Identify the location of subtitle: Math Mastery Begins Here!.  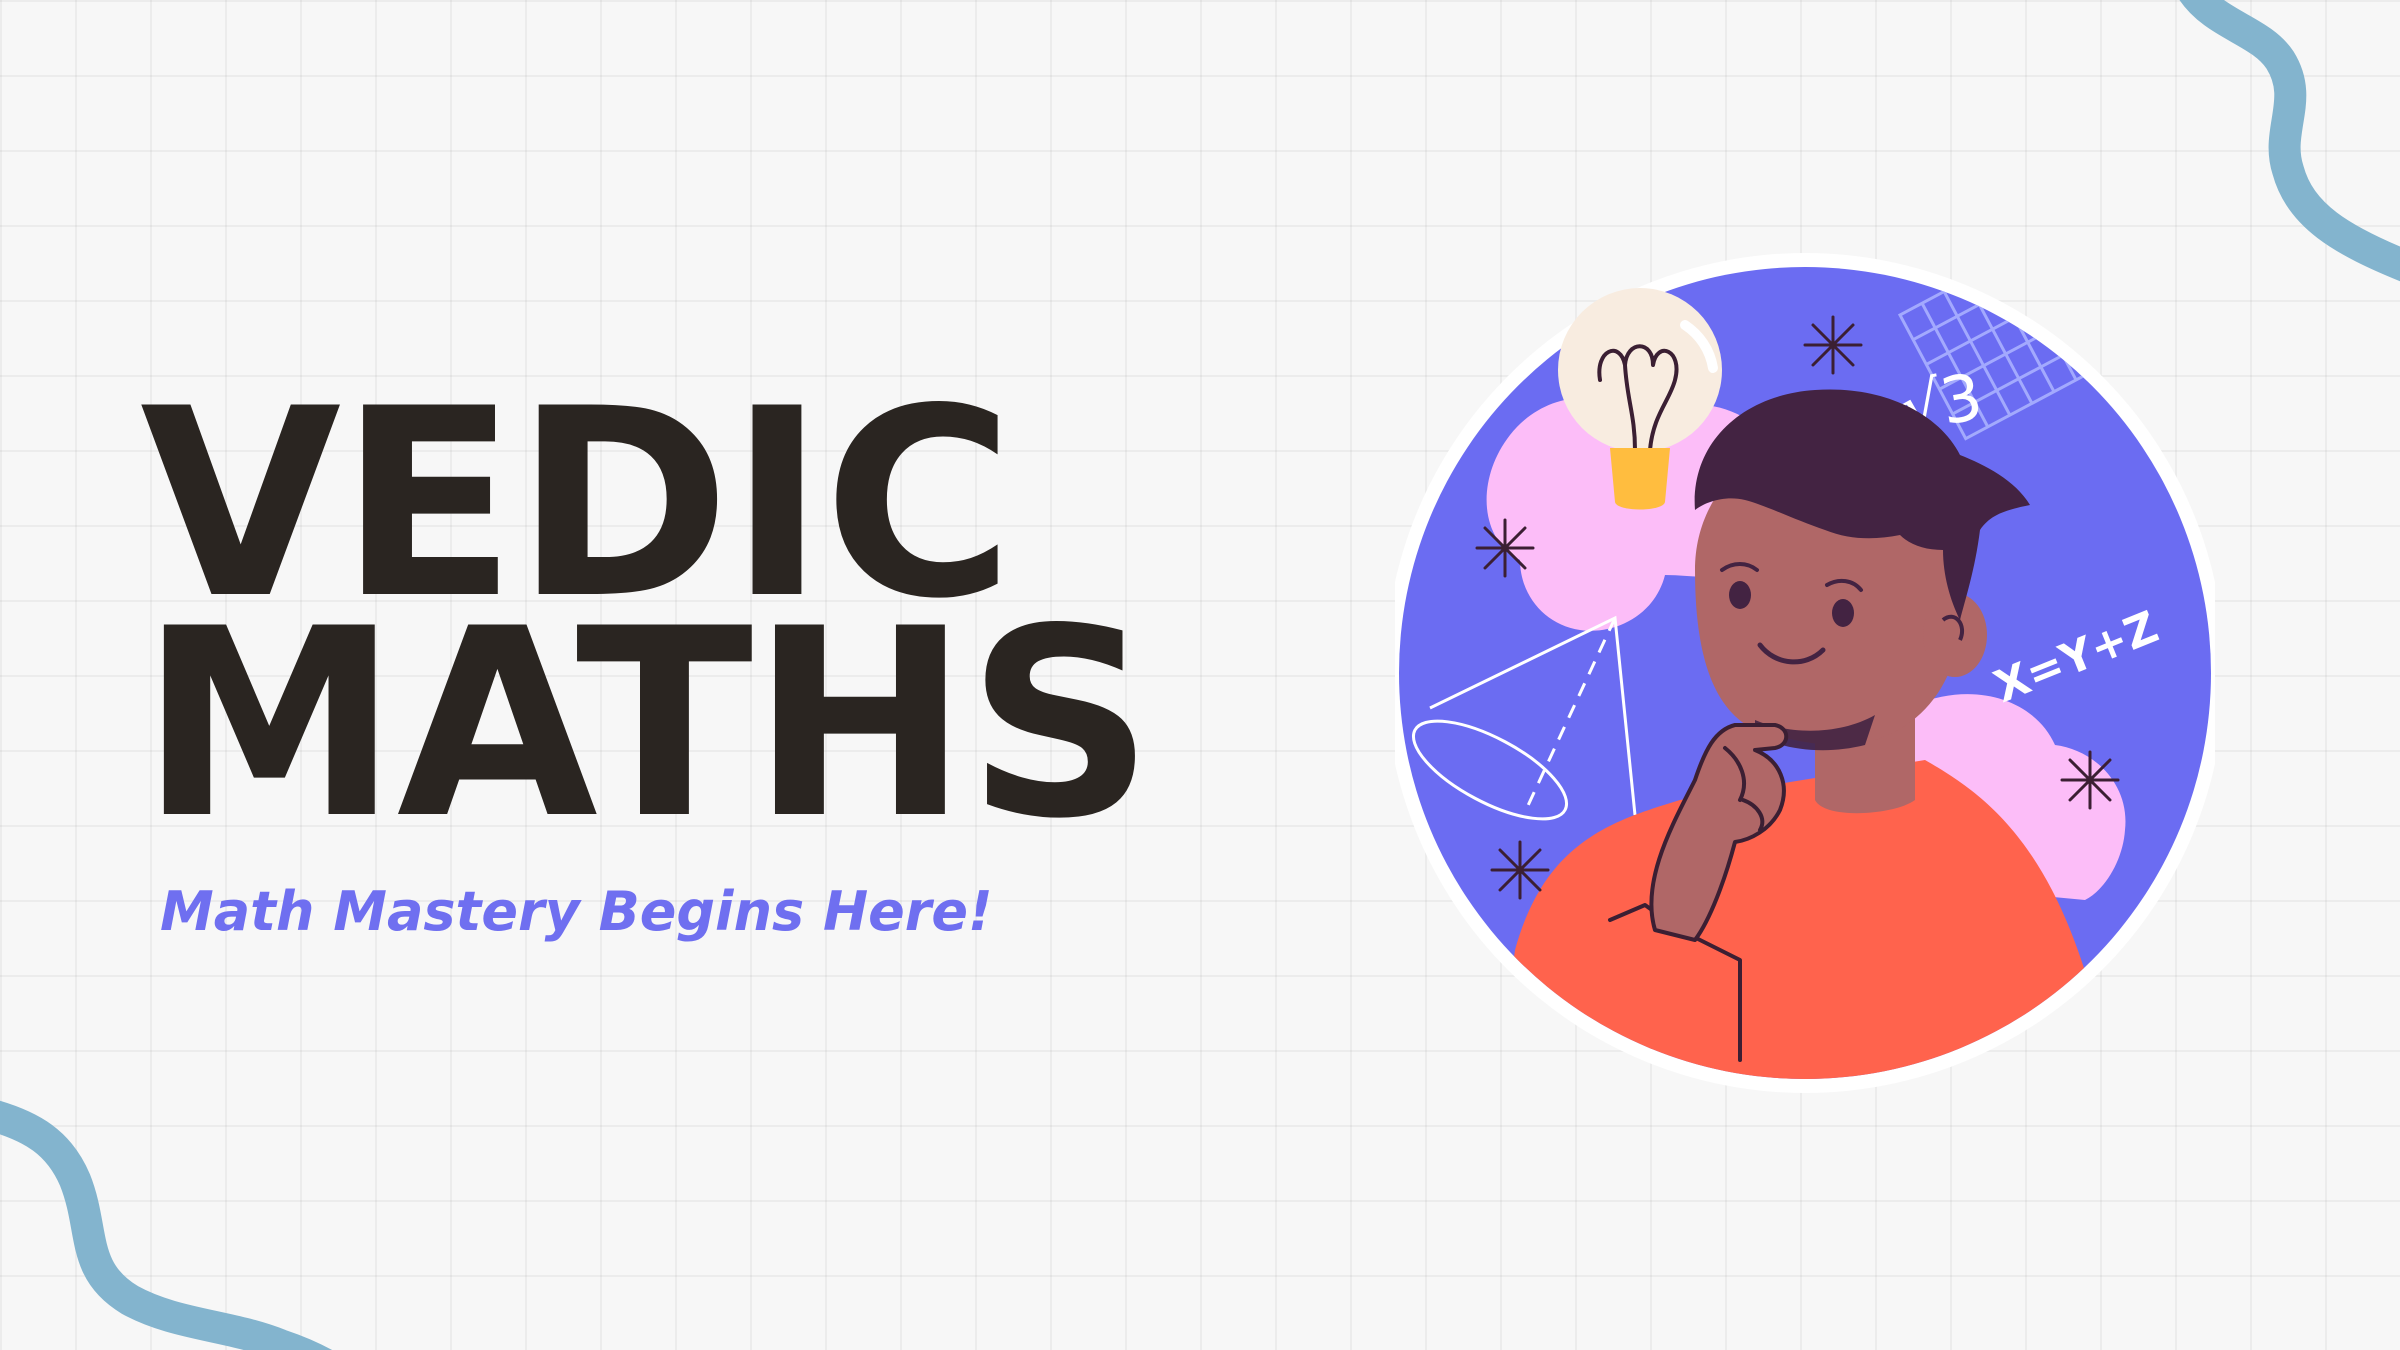
(576, 911).